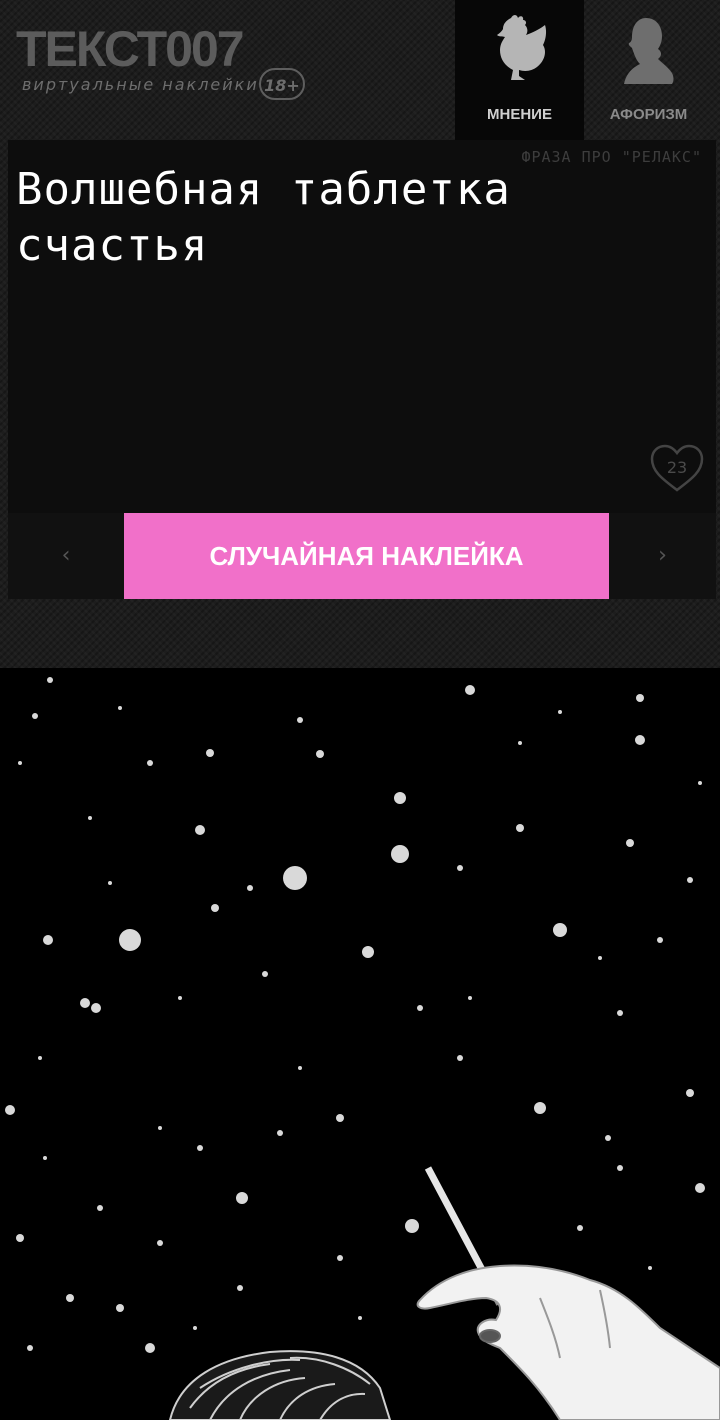 The height and width of the screenshot is (1420, 720). What do you see at coordinates (130, 49) in the screenshot?
I see `logo-title: ТЕКСТ007` at bounding box center [130, 49].